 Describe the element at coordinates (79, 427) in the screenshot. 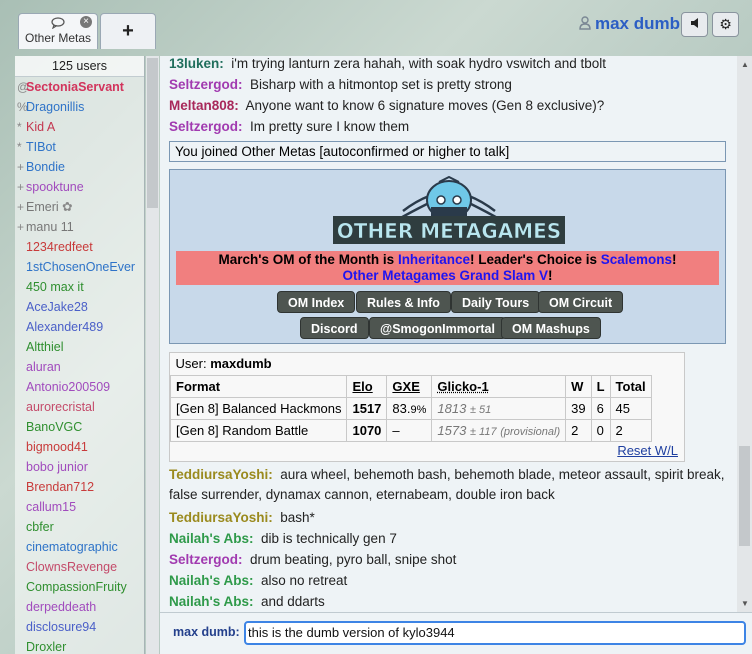

I see `userlist-item: BanoVGC` at that location.